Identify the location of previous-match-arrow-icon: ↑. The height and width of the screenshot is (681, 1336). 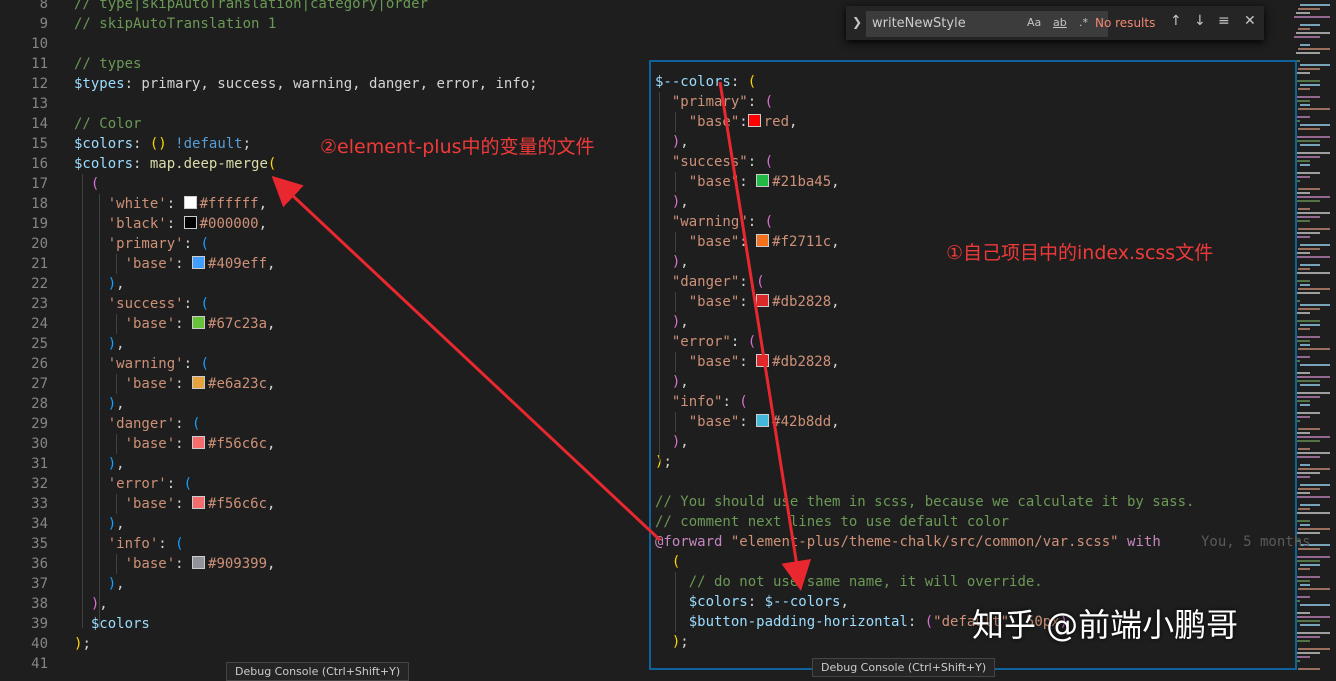
(1176, 21).